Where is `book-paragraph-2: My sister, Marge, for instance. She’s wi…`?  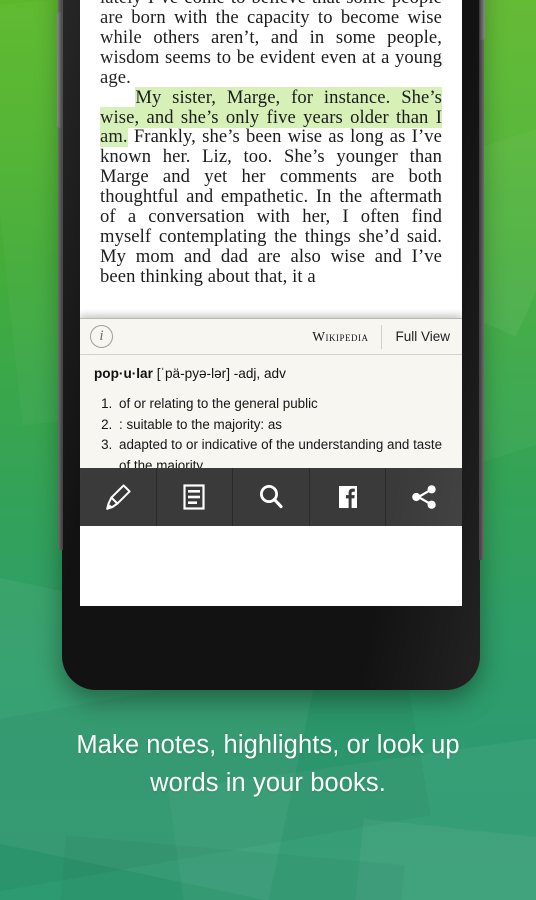 book-paragraph-2: My sister, Marge, for instance. She’s wi… is located at coordinates (271, 187).